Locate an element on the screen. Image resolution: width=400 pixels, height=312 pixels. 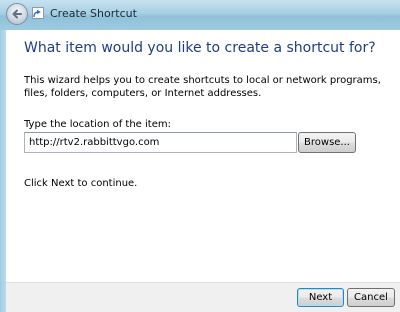
continue-instruction: Click Next to continue. is located at coordinates (81, 183).